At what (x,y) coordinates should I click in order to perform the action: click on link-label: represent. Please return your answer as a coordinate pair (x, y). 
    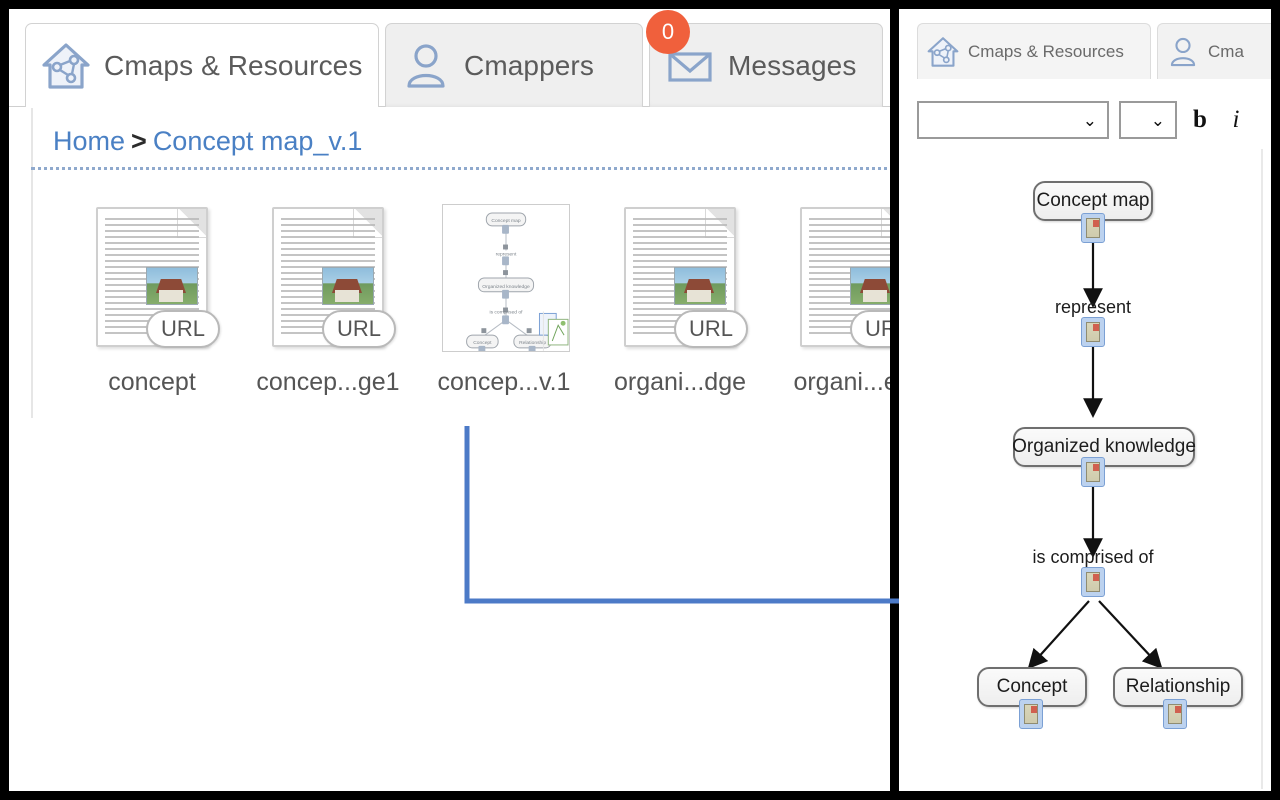
    Looking at the image, I should click on (1093, 307).